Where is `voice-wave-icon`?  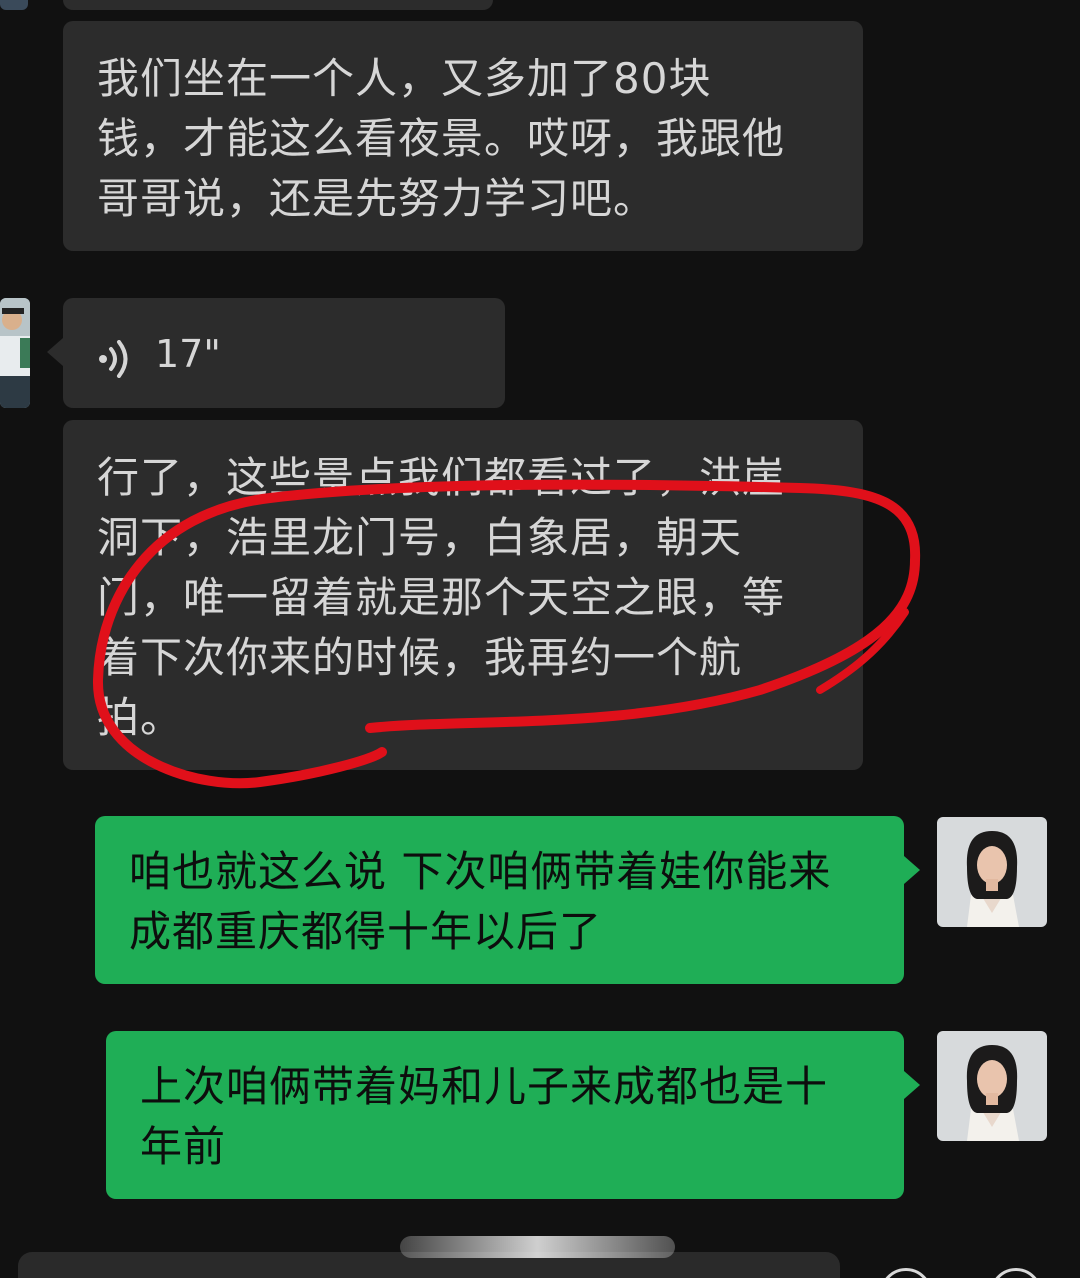 voice-wave-icon is located at coordinates (115, 364).